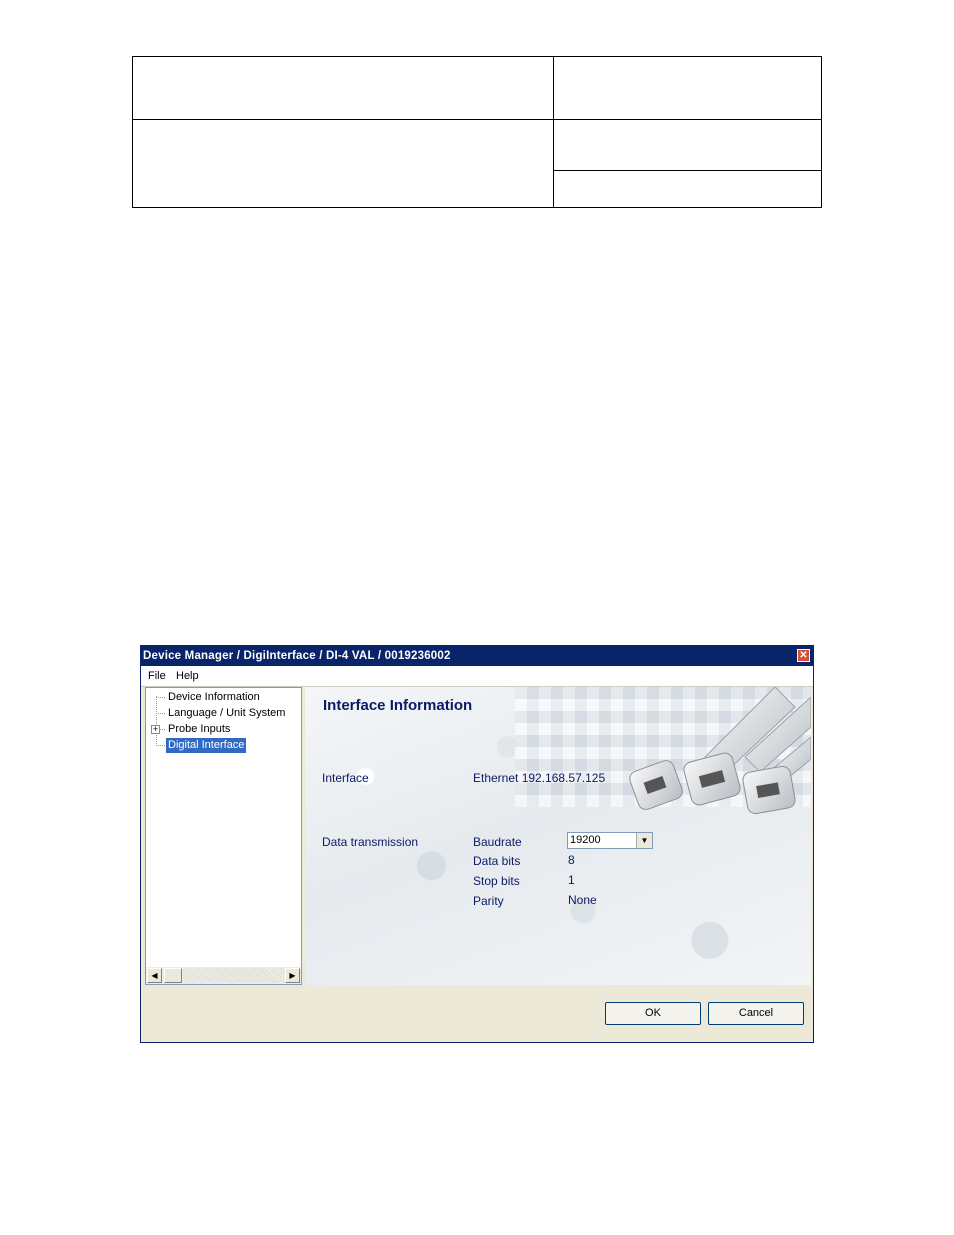  Describe the element at coordinates (132, 132) in the screenshot. I see `table-border-left` at that location.